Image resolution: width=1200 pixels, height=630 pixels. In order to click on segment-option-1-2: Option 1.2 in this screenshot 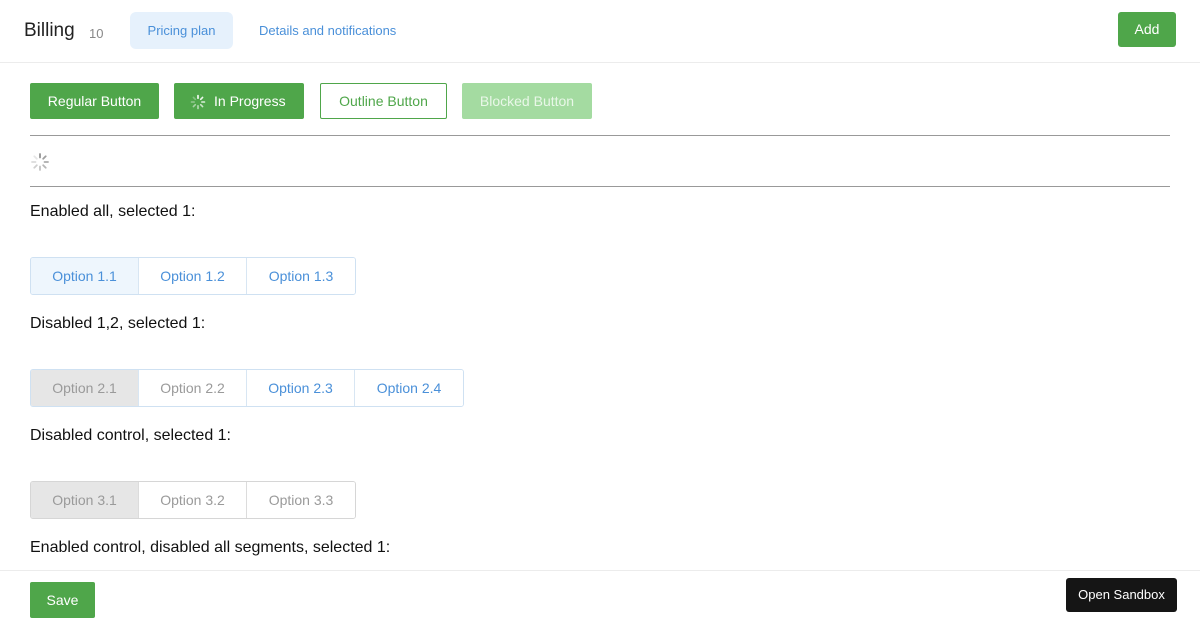, I will do `click(193, 276)`.